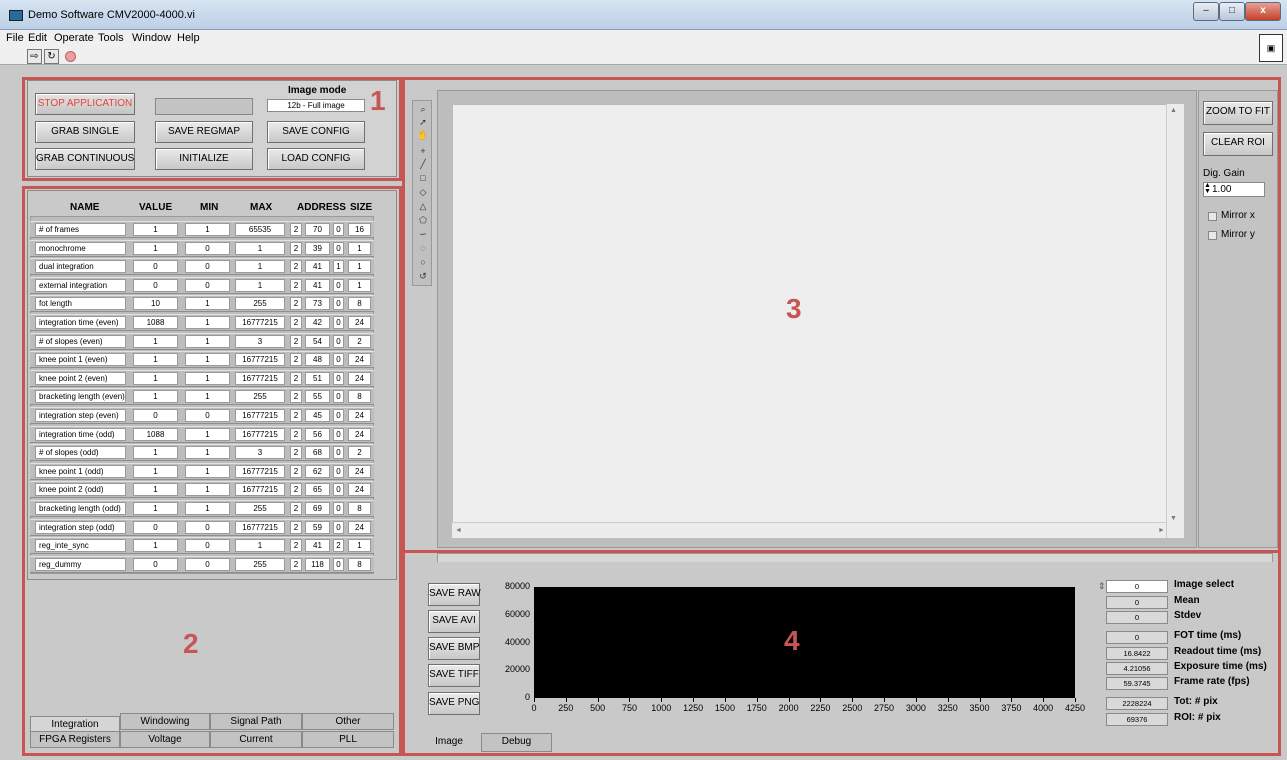 This screenshot has height=760, width=1287. What do you see at coordinates (1232, 11) in the screenshot?
I see `maximize-button: □` at bounding box center [1232, 11].